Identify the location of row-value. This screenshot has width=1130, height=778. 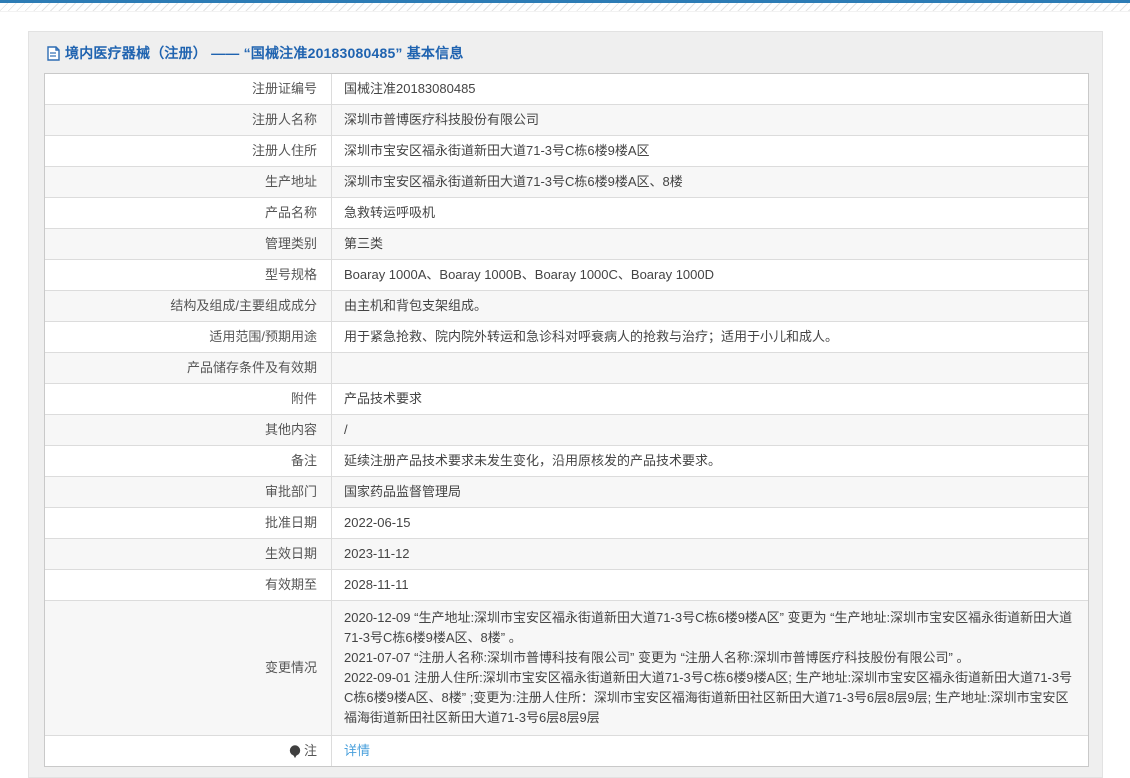
(710, 368).